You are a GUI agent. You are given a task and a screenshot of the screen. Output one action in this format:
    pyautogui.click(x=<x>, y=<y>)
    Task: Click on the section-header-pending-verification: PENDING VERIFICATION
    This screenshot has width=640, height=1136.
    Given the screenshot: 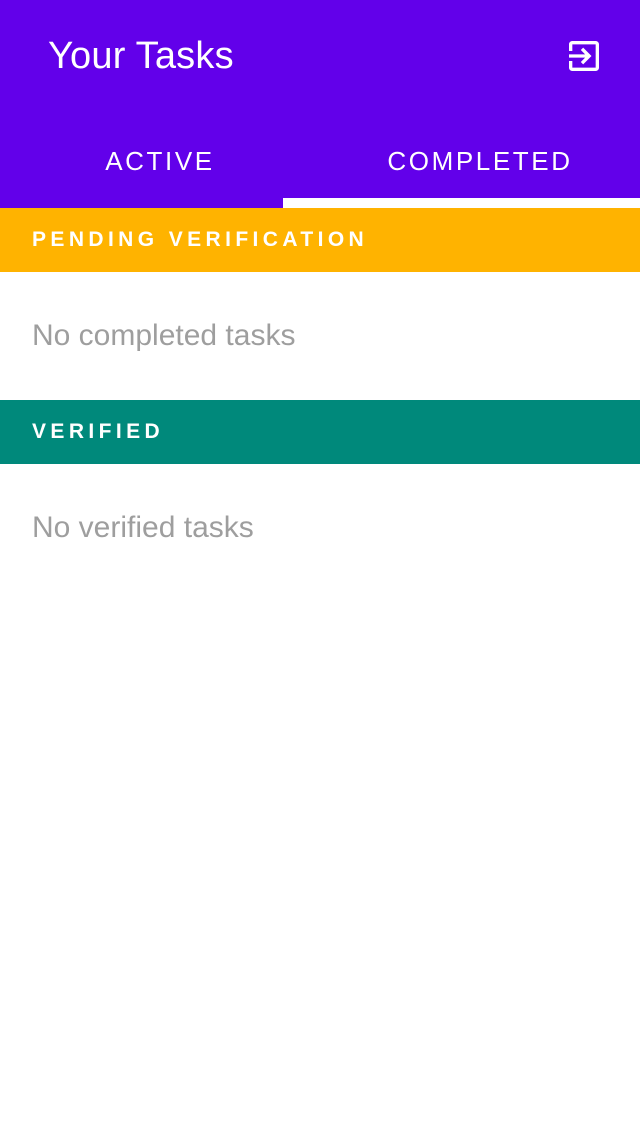 What is the action you would take?
    pyautogui.click(x=320, y=240)
    